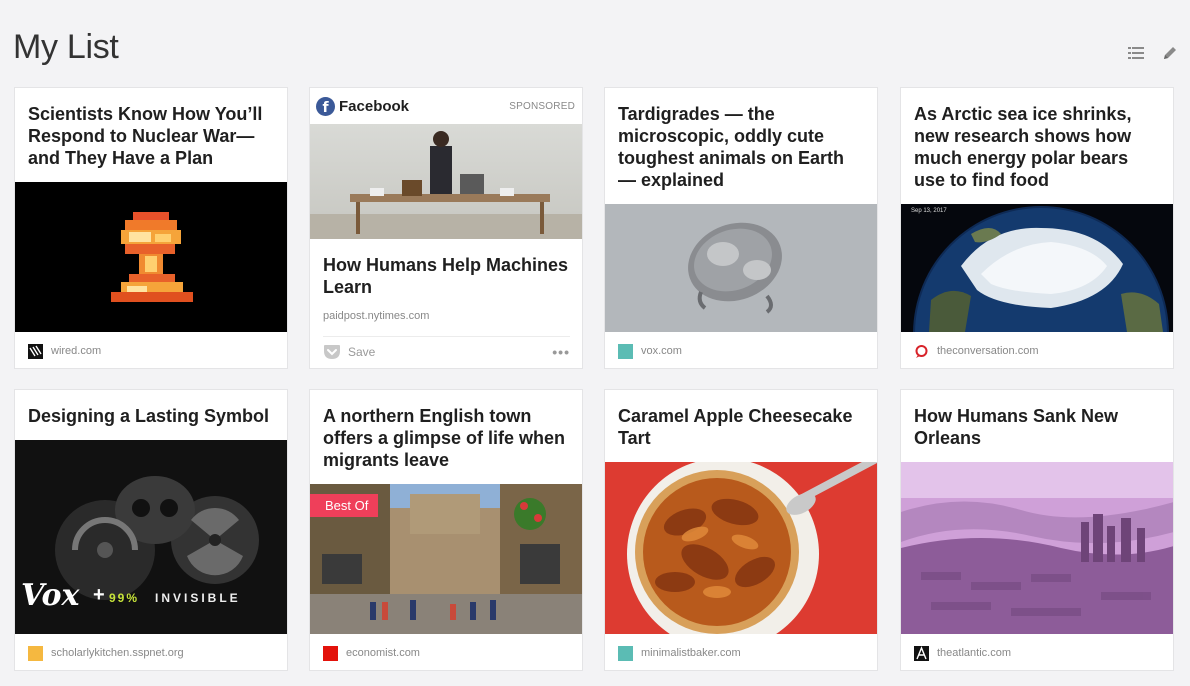  I want to click on image-brand-text: Vox, so click(50, 595).